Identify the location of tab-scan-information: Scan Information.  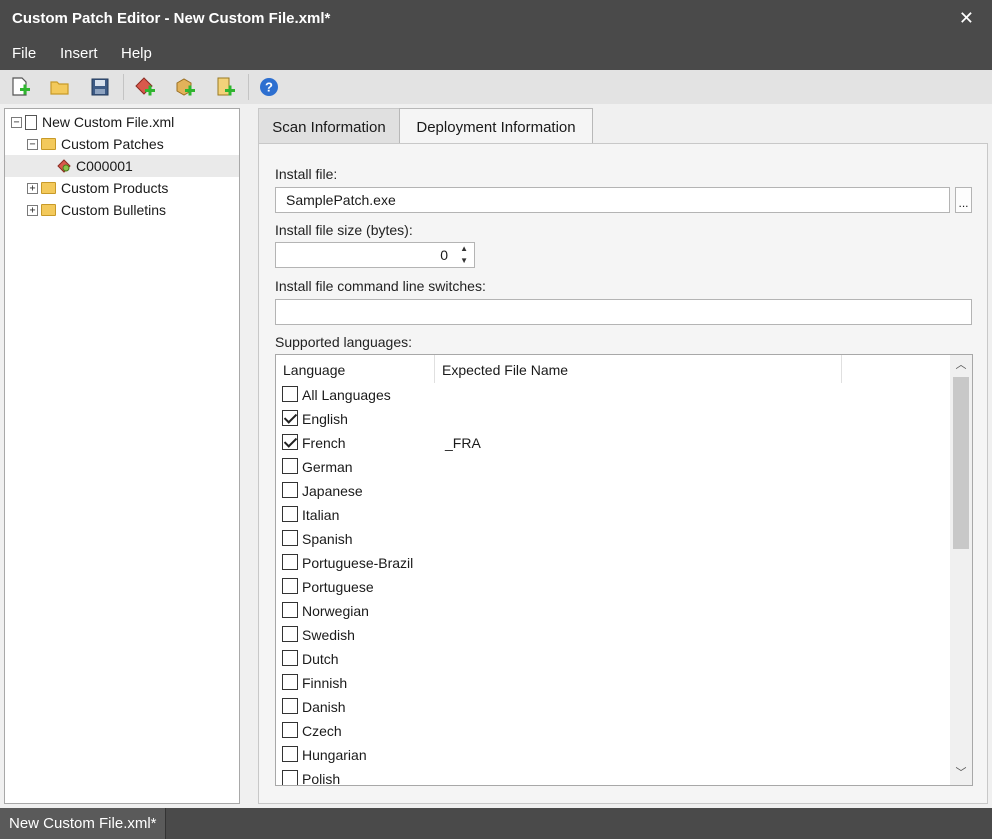
(329, 126).